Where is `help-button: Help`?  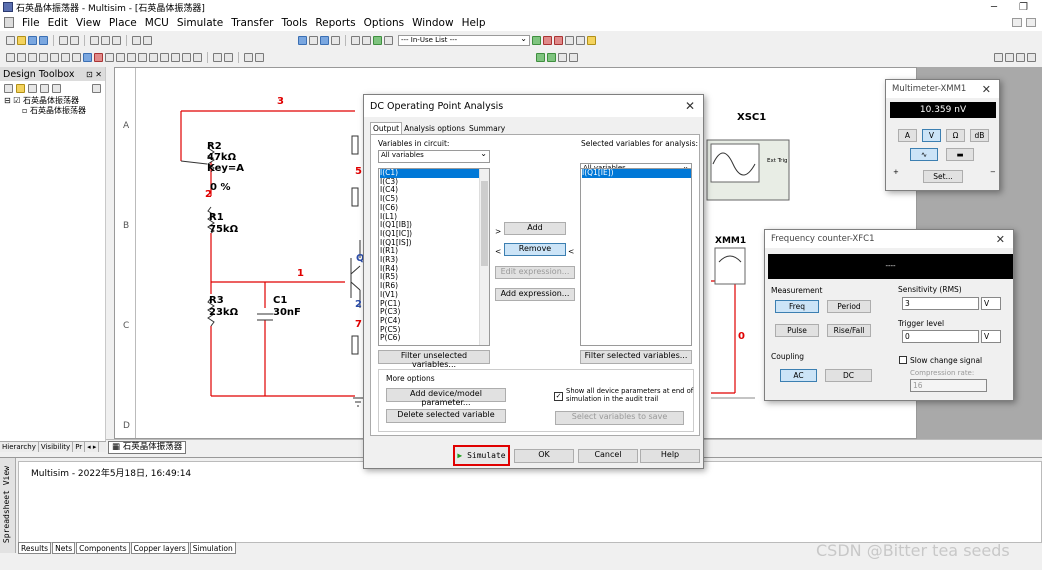
help-button: Help is located at coordinates (670, 456).